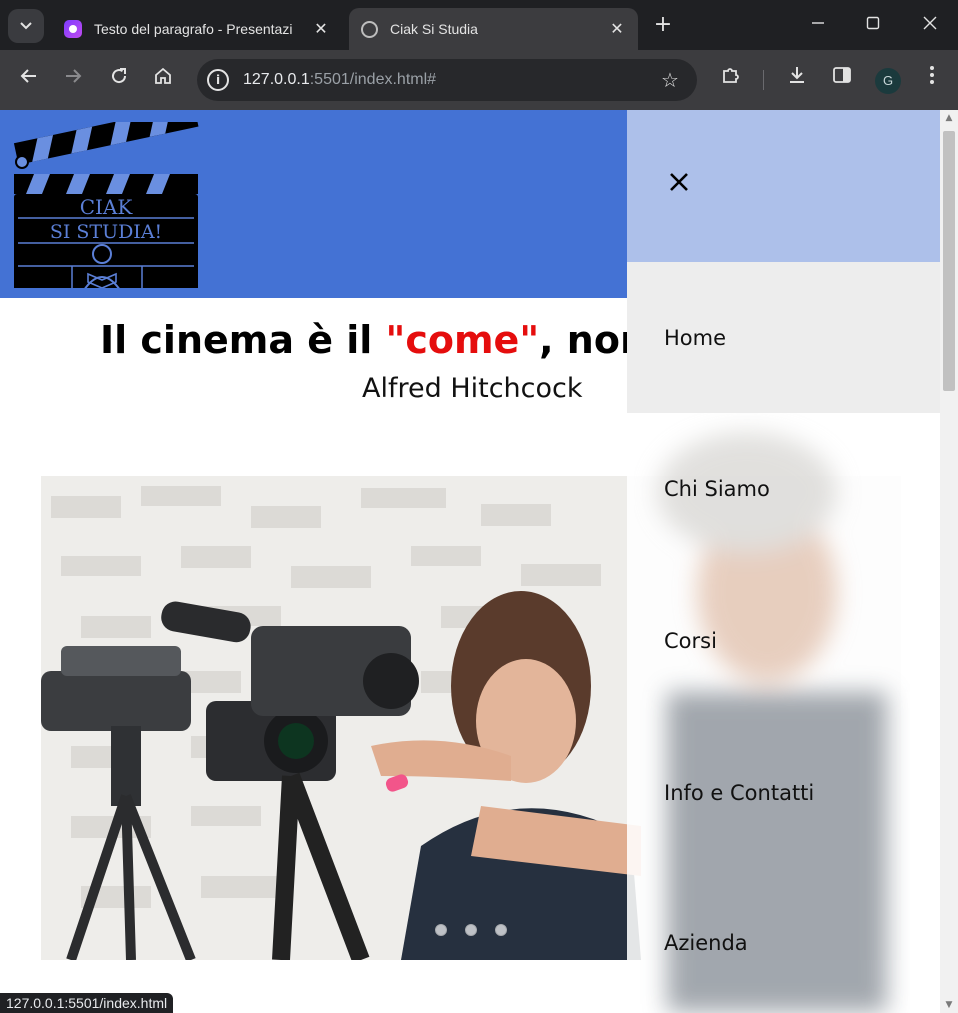 Image resolution: width=958 pixels, height=1013 pixels. Describe the element at coordinates (783, 940) in the screenshot. I see `nav-item-azienda: Azienda` at that location.